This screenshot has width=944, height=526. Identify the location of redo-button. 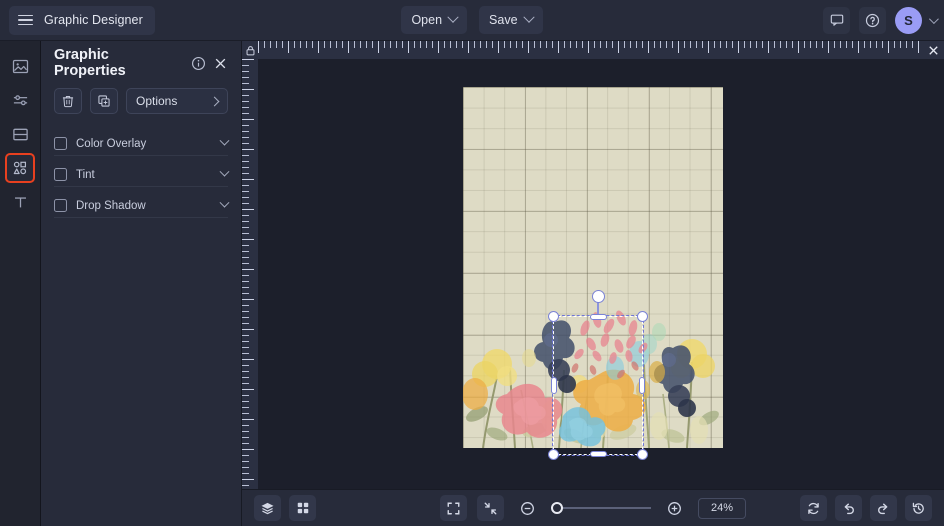
(883, 508).